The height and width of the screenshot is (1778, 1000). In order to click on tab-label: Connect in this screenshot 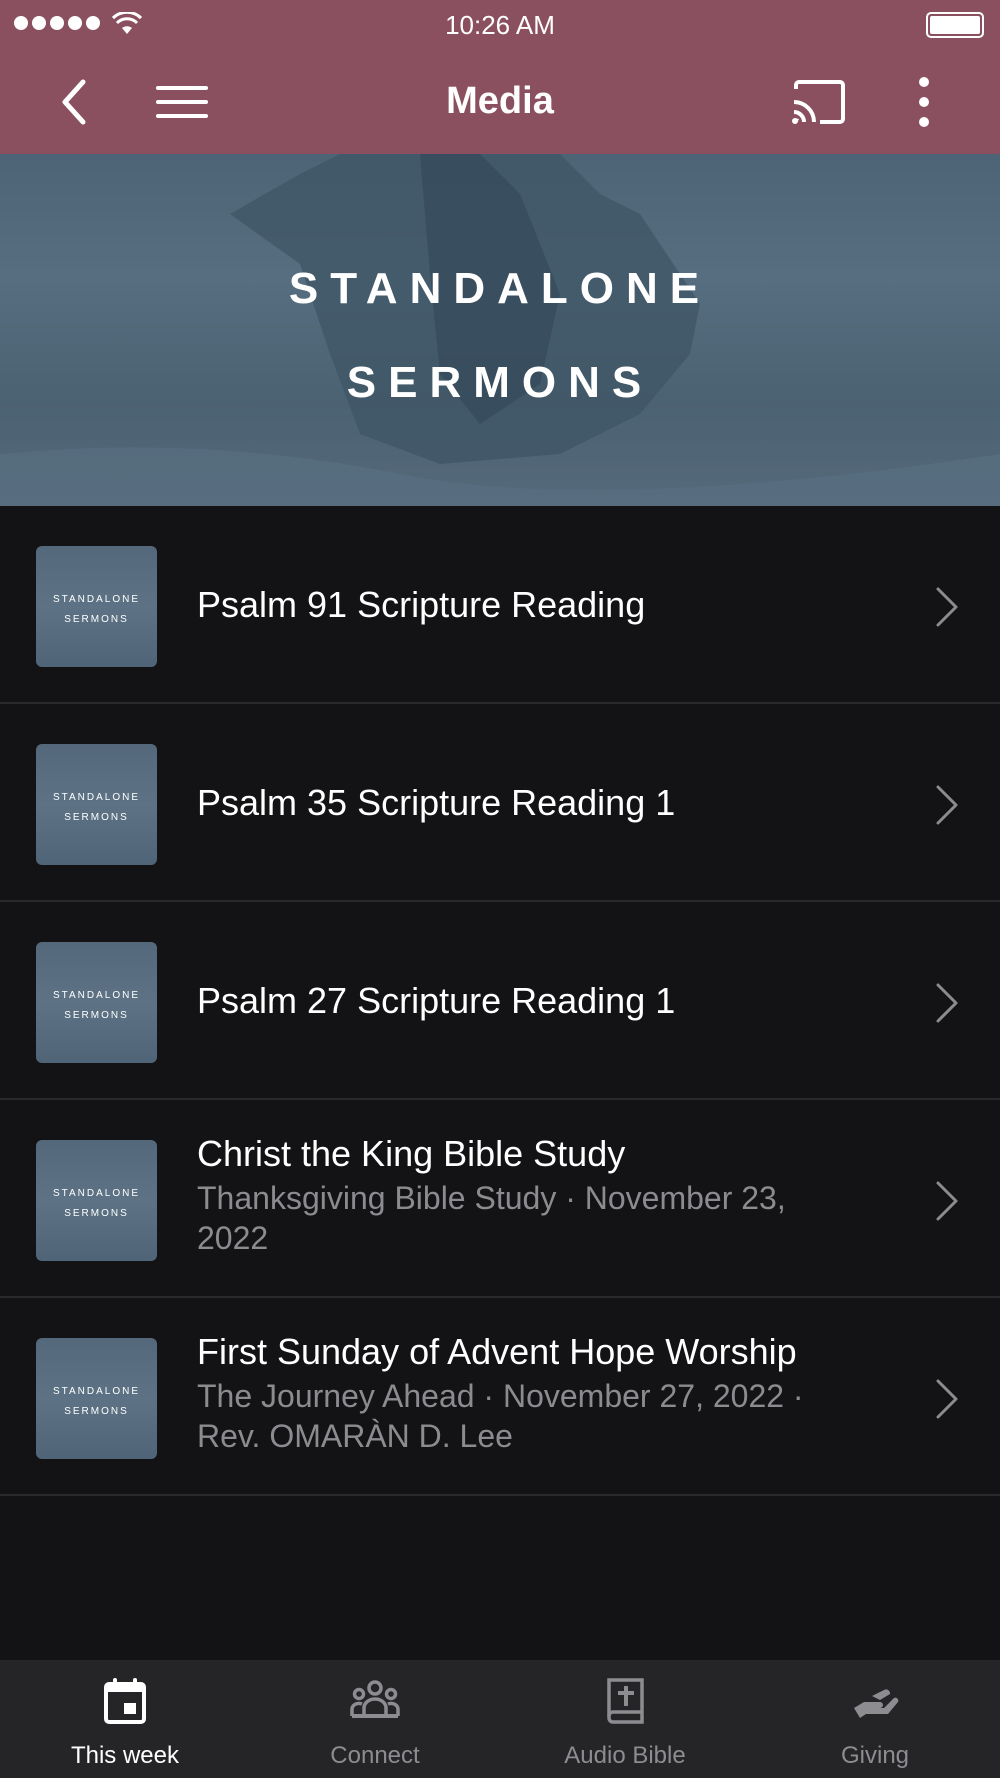, I will do `click(375, 1755)`.